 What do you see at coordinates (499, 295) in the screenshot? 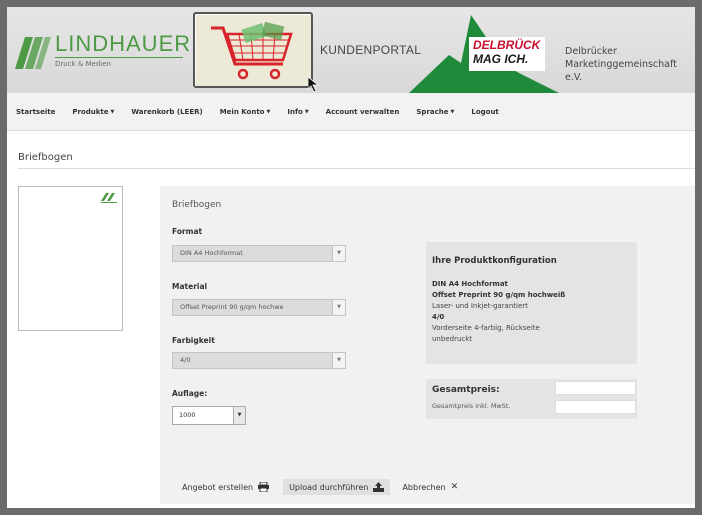
I see `summary-material: Offset Preprint 90 g/qm hochweiß` at bounding box center [499, 295].